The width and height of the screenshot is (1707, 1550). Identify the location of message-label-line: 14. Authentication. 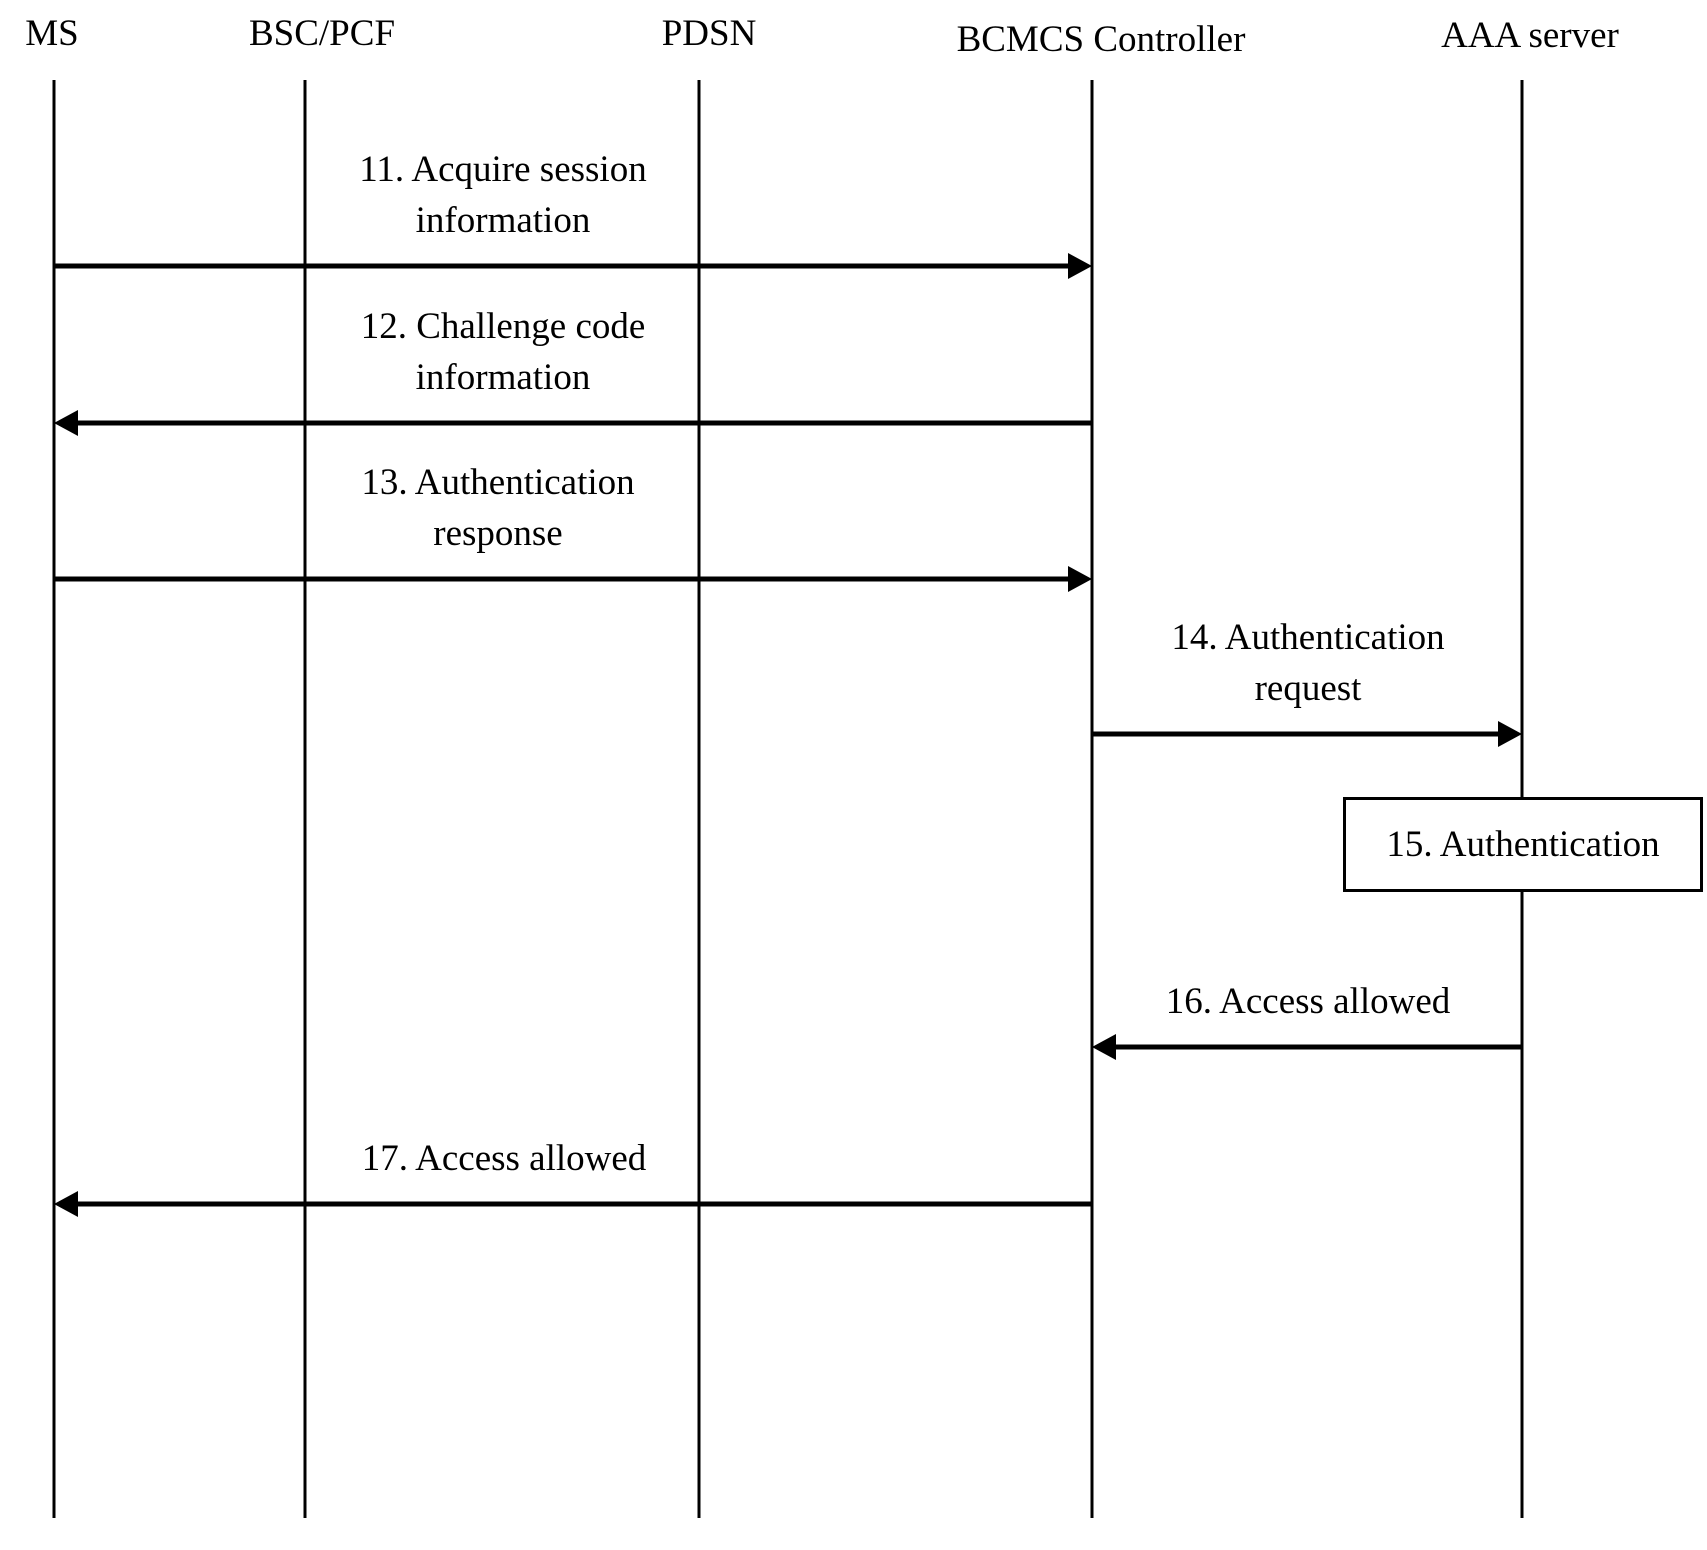
(1308, 637).